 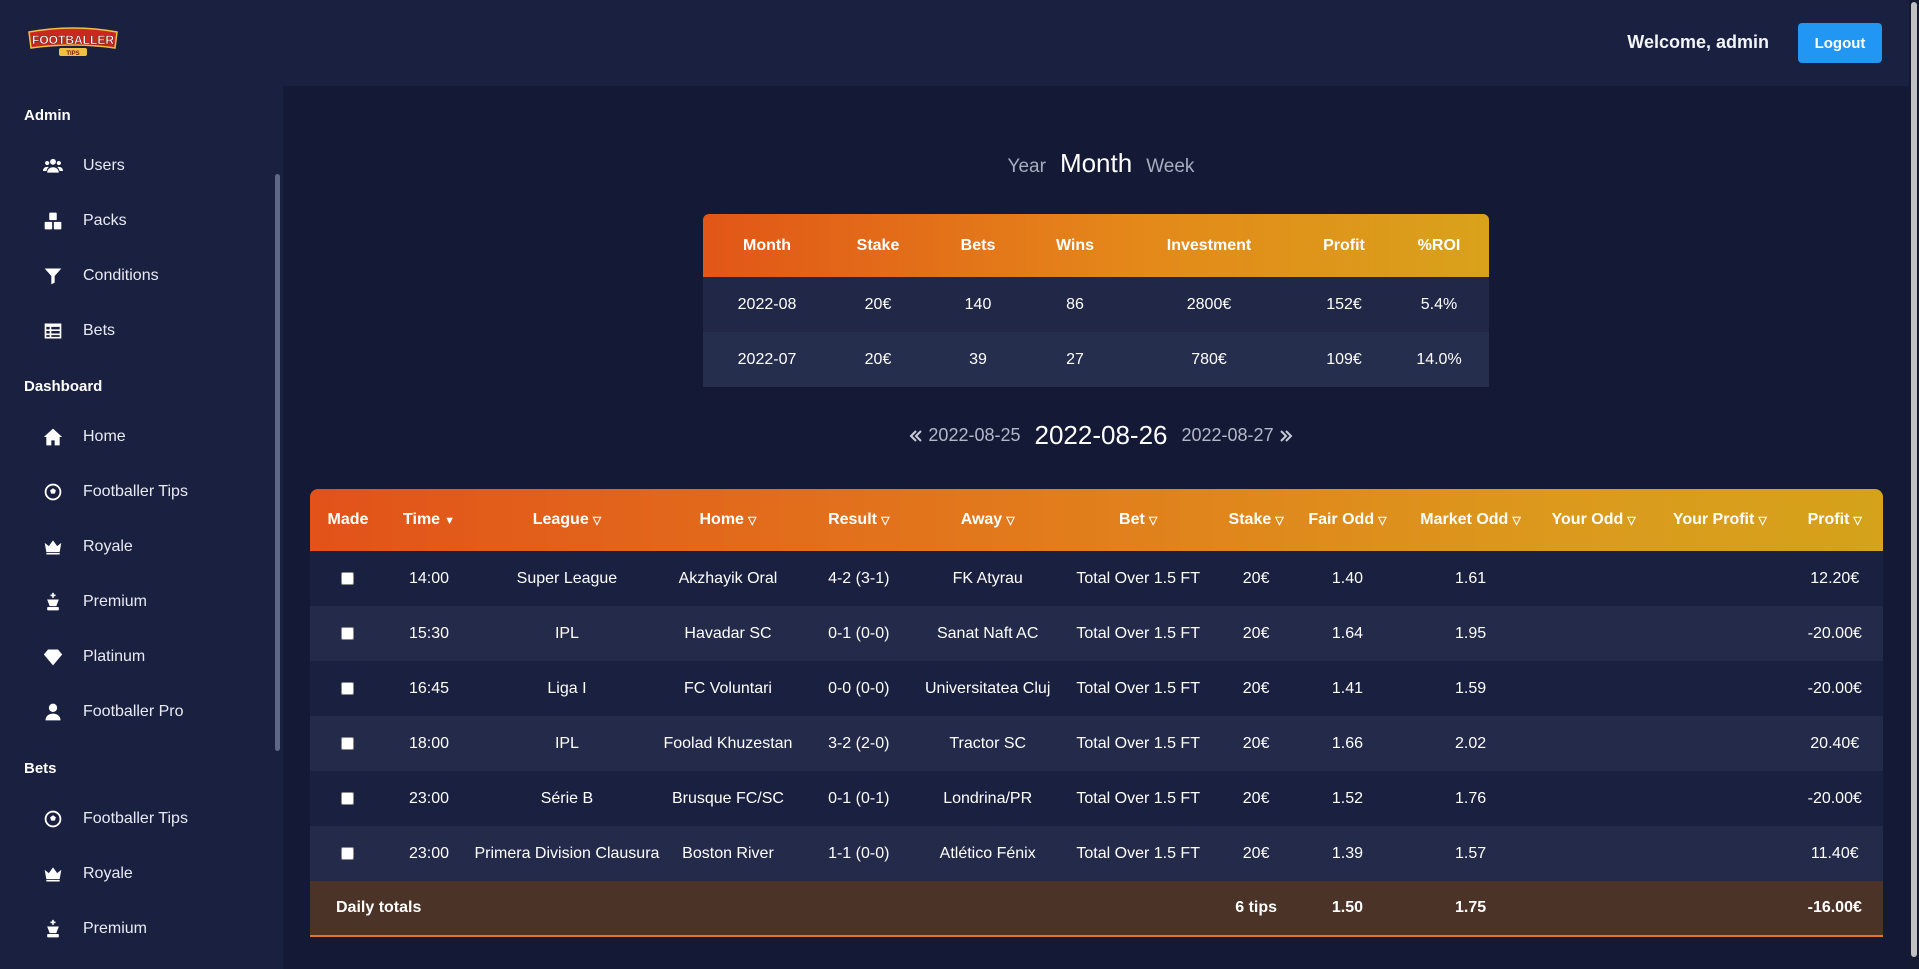 I want to click on header-result: Result ▽, so click(x=858, y=520).